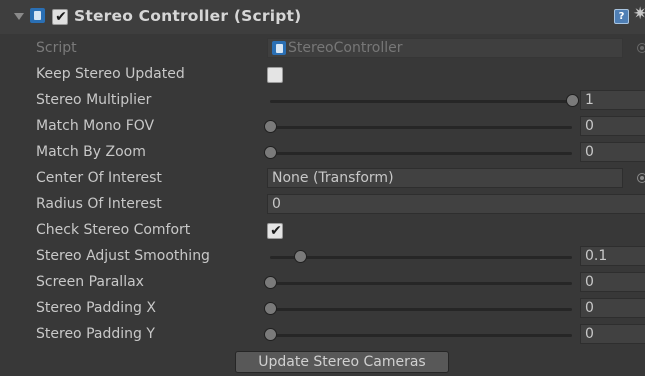  I want to click on stereo-adjust-smoothing-label: Stereo Adjust Smoothing, so click(123, 256).